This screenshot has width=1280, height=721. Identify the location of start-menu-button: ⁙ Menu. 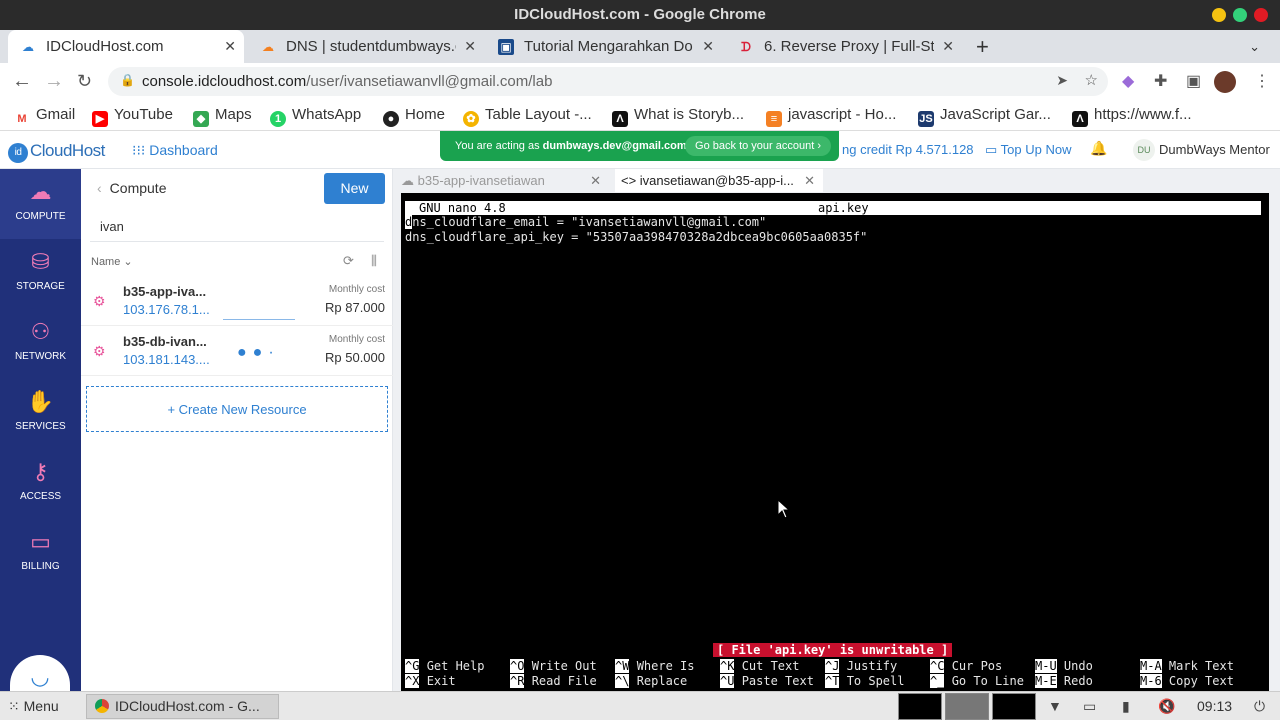
(33, 706).